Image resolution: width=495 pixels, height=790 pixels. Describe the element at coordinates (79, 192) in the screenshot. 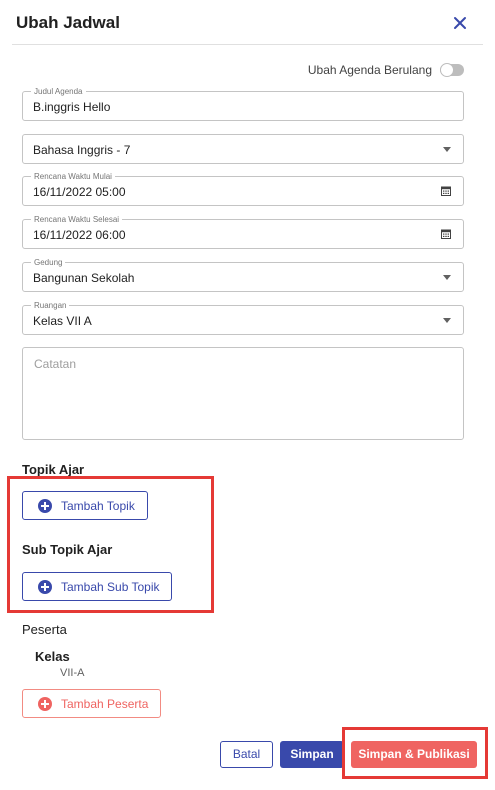

I see `waktu-mulai-value: 16/11/2022 05:00` at that location.